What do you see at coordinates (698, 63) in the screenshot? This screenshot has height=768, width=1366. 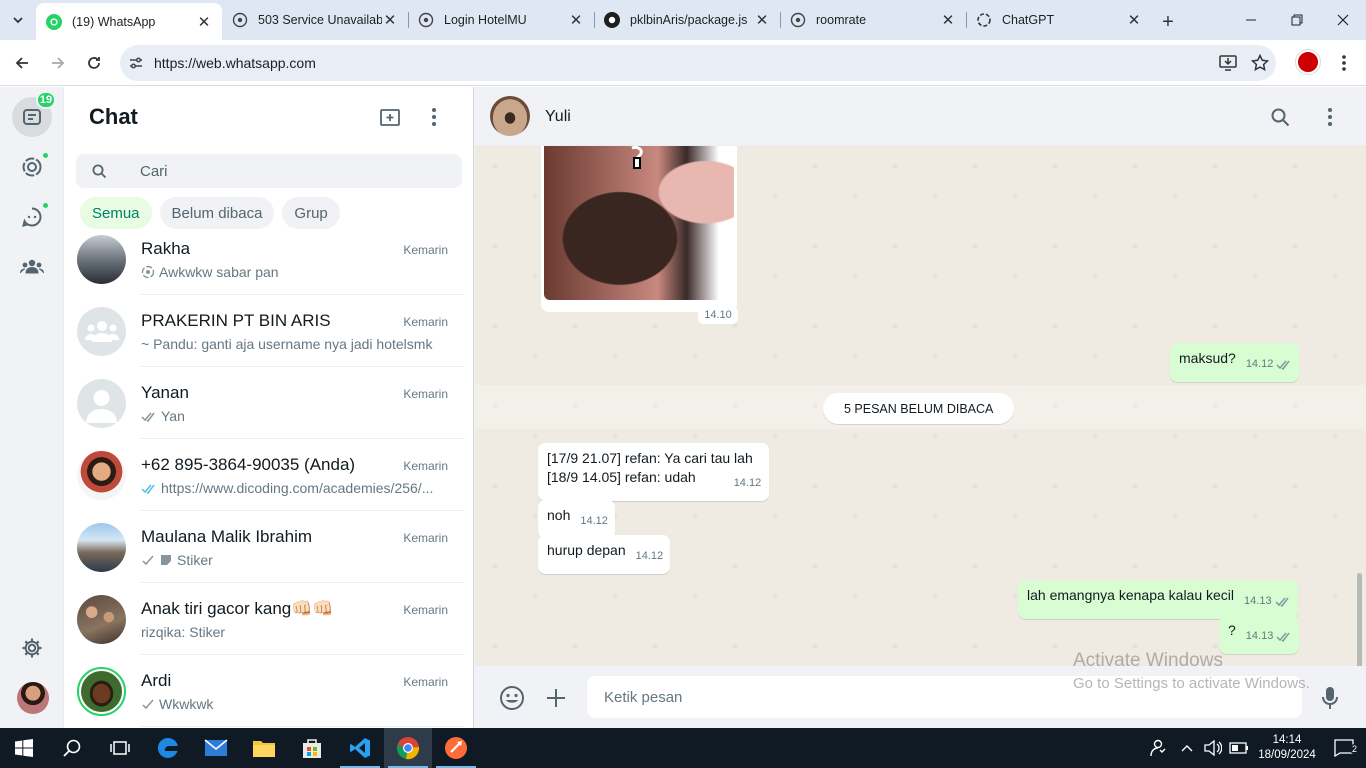 I see `omnibox: https://web.whatsapp.com` at bounding box center [698, 63].